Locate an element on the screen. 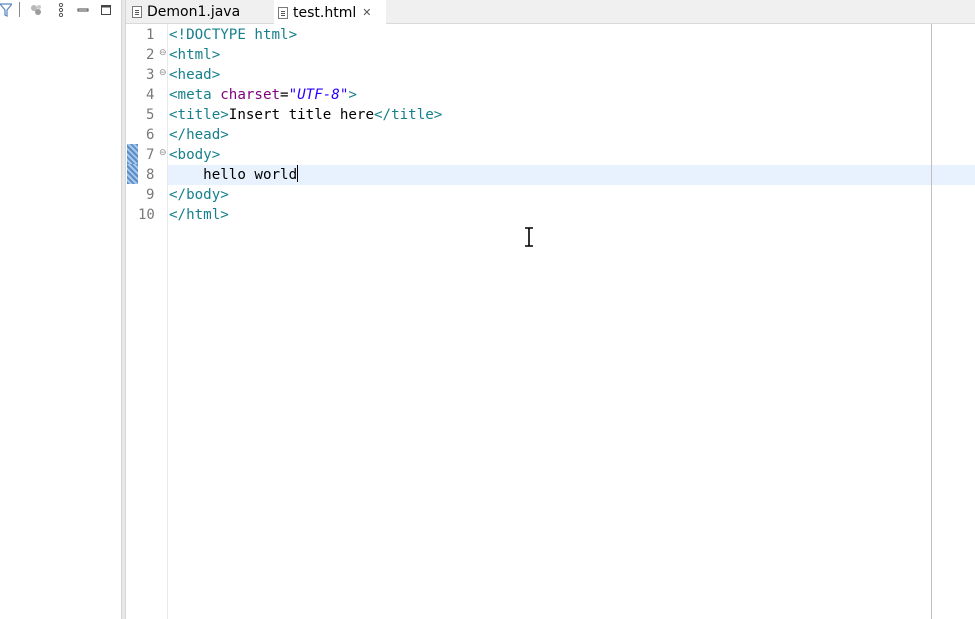 The height and width of the screenshot is (619, 975). link-with-editor-icon is located at coordinates (36, 10).